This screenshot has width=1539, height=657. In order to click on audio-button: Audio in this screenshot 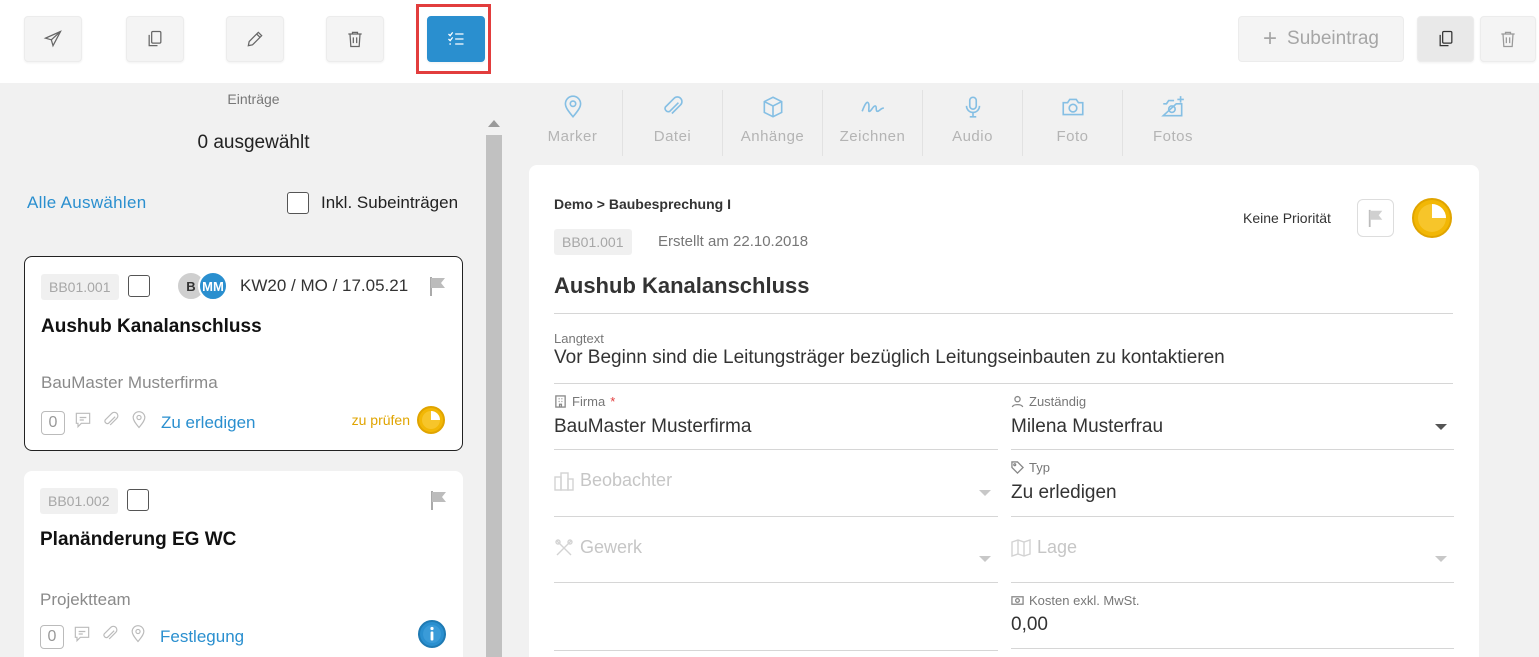, I will do `click(973, 123)`.